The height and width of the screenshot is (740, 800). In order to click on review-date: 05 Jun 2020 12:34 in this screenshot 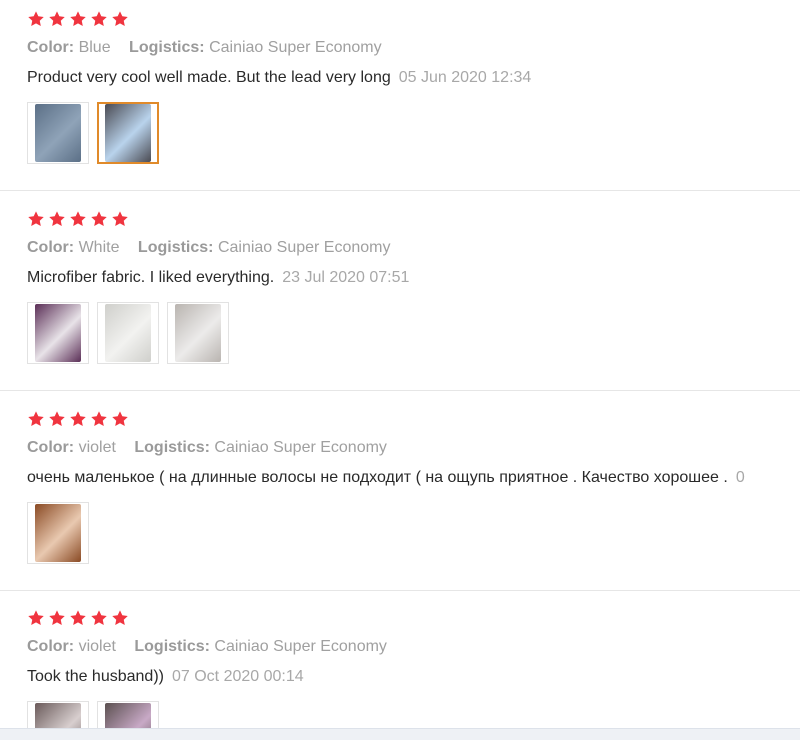, I will do `click(465, 77)`.